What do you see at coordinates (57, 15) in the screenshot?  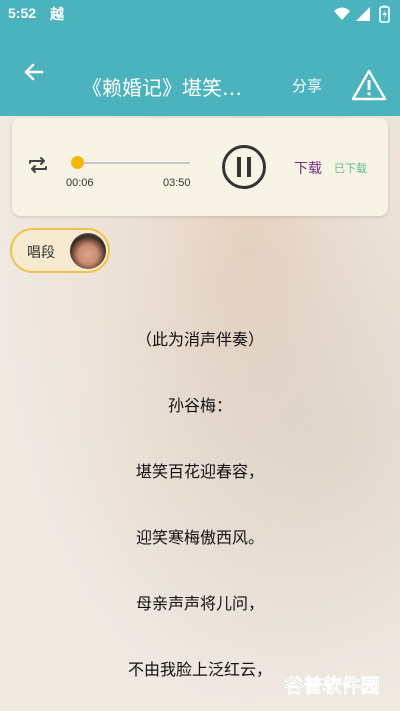 I see `app-notification-glyph: 越` at bounding box center [57, 15].